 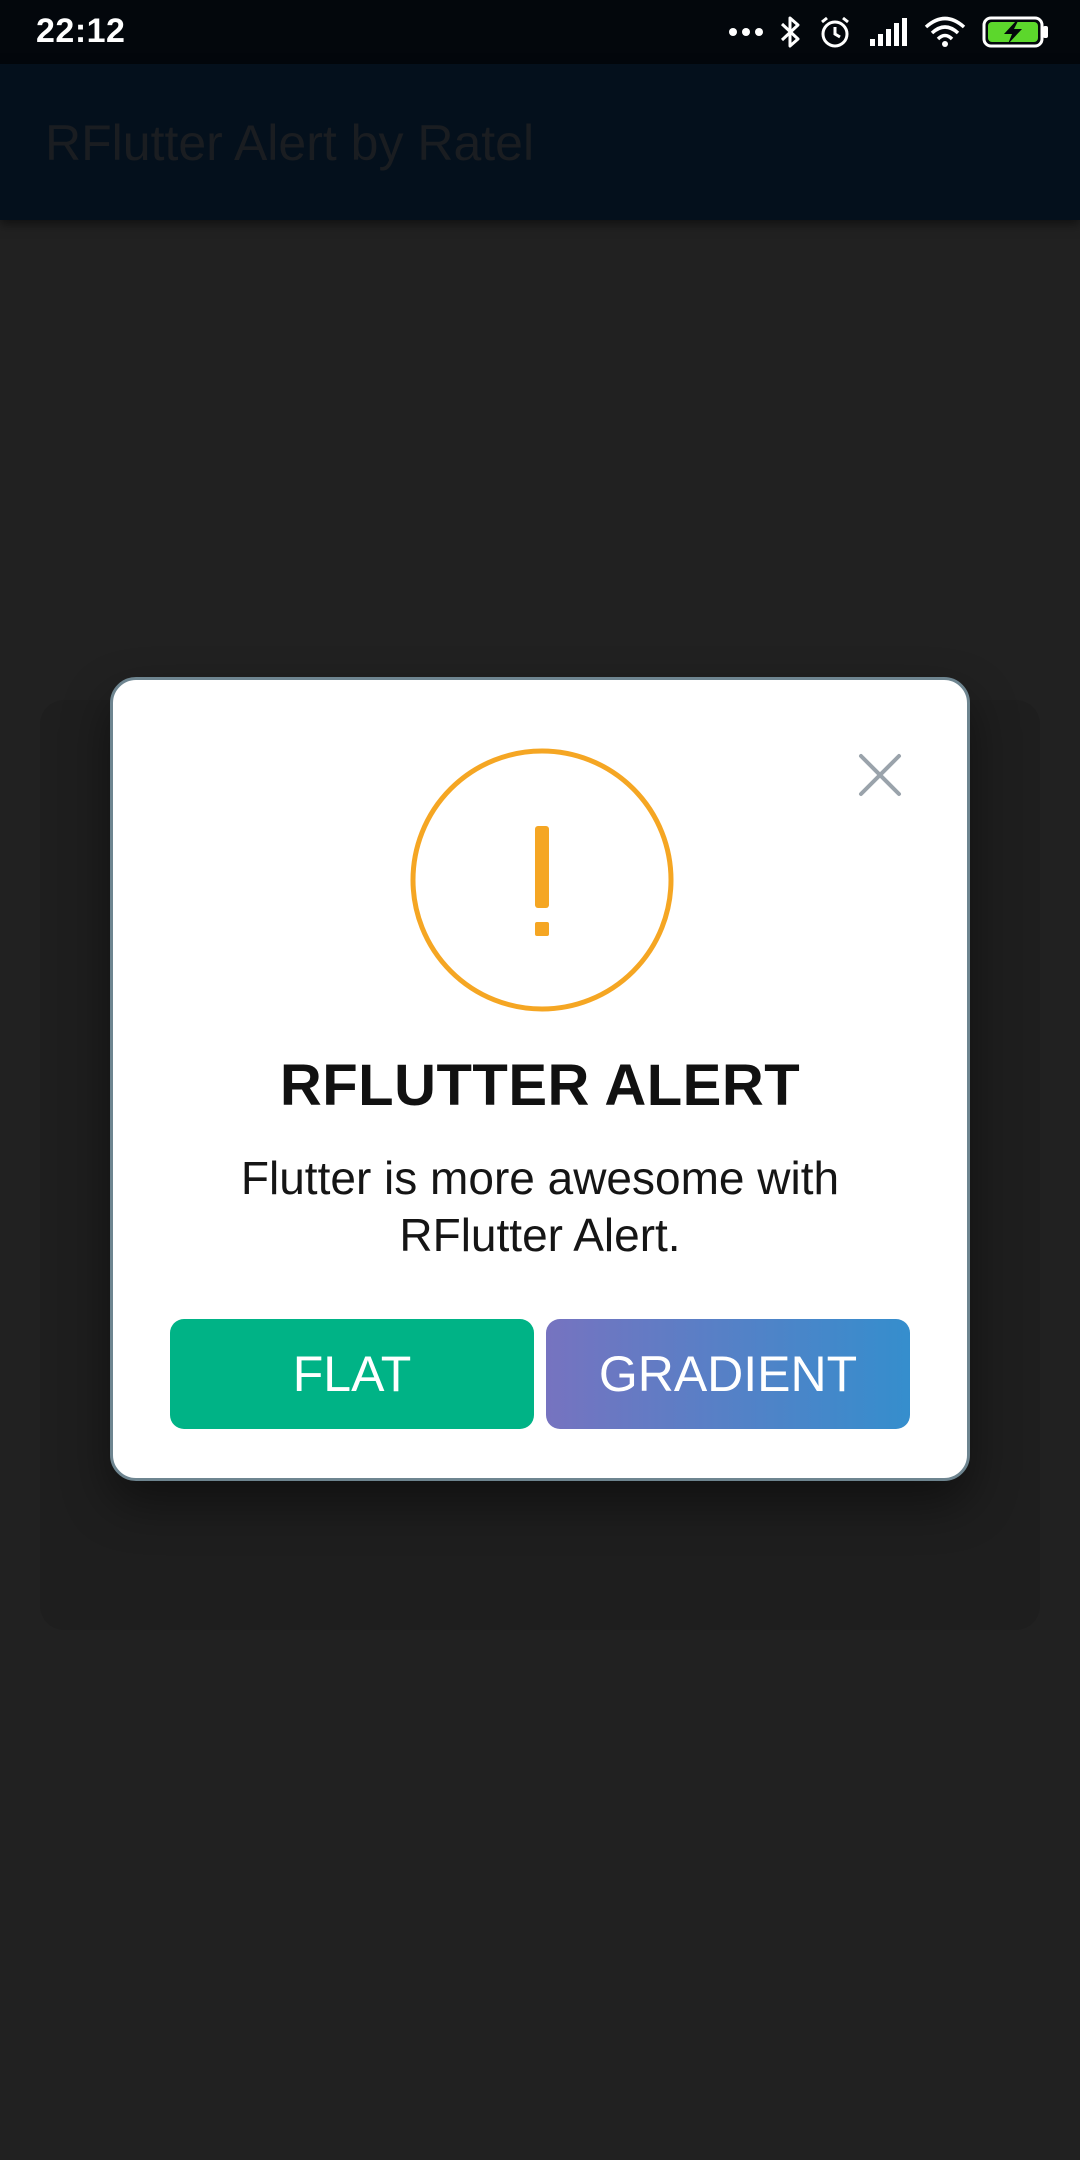 What do you see at coordinates (290, 143) in the screenshot?
I see `app-title: RFlutter Alert by Ratel` at bounding box center [290, 143].